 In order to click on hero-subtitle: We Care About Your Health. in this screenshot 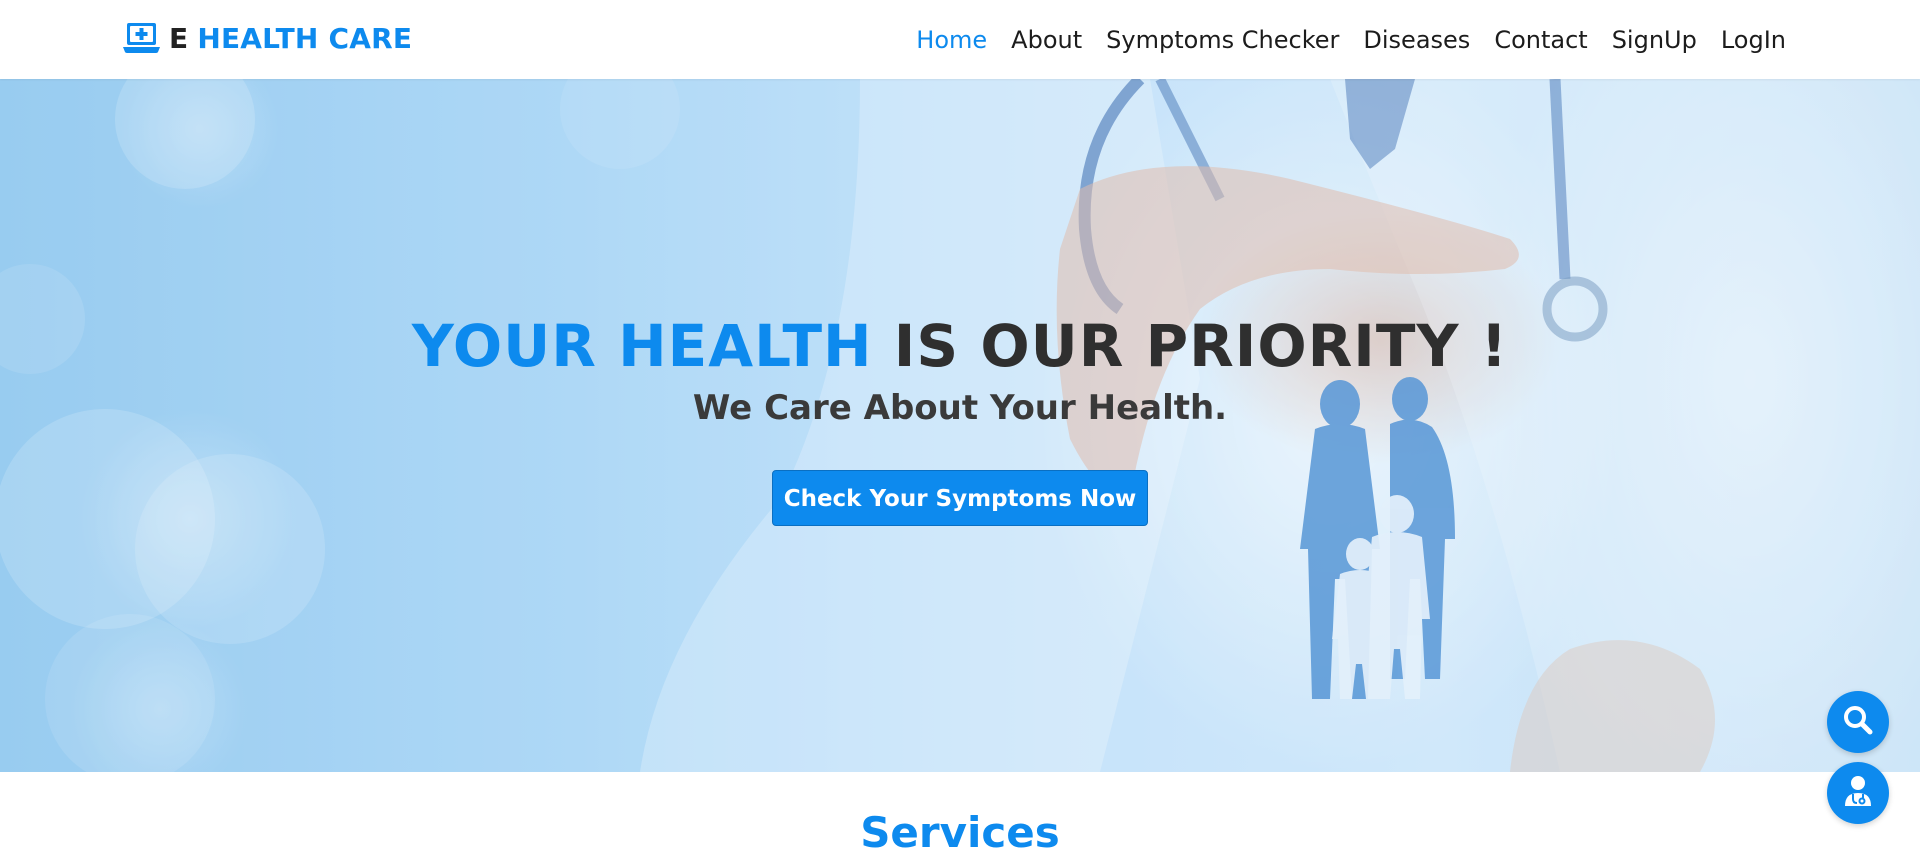, I will do `click(960, 408)`.